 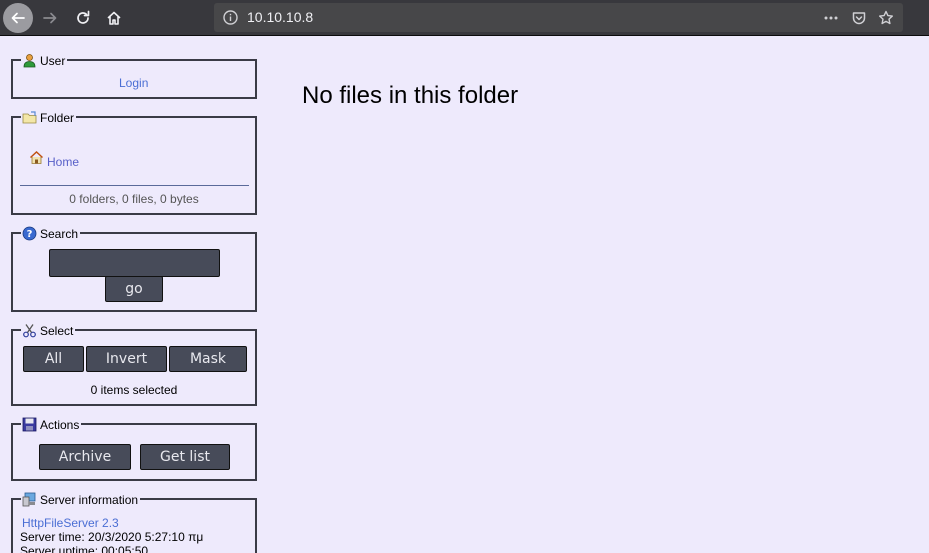 I want to click on select-panel-legend: Select, so click(x=48, y=330).